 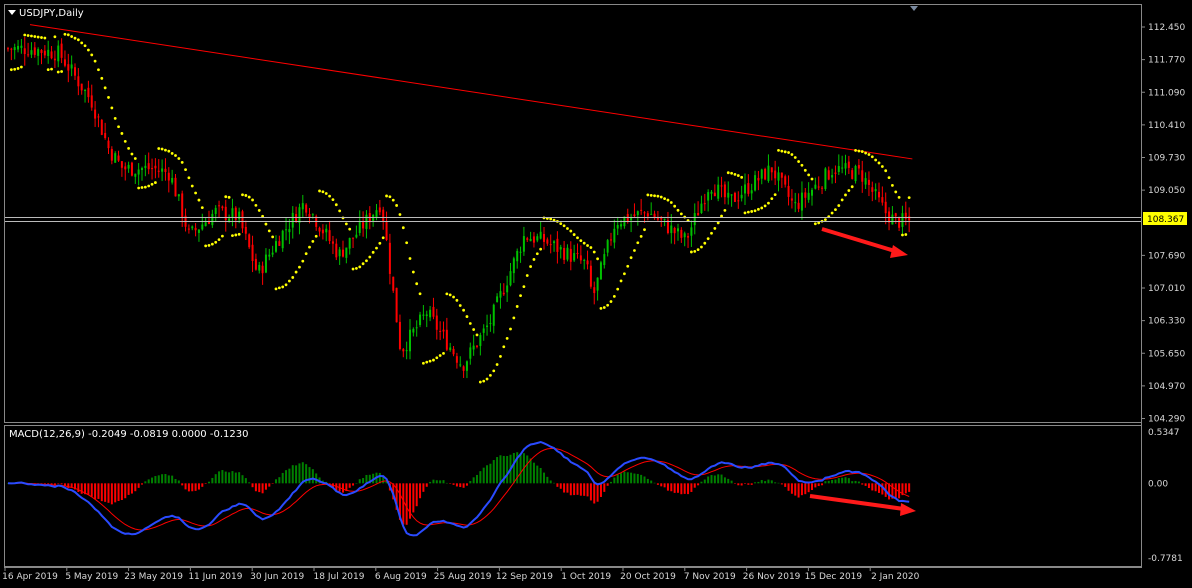 I want to click on time-axis-label: 12 Sep 2019, so click(x=524, y=577).